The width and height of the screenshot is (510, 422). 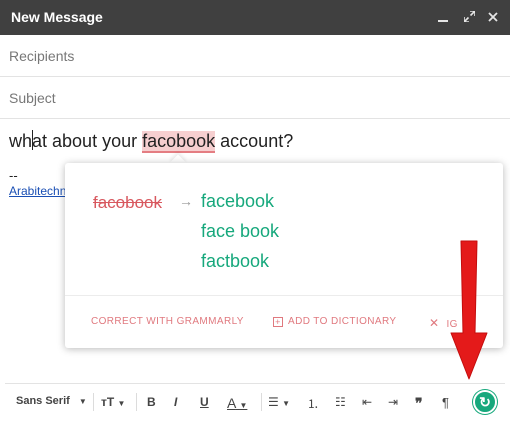 I want to click on close-icon, so click(x=493, y=17).